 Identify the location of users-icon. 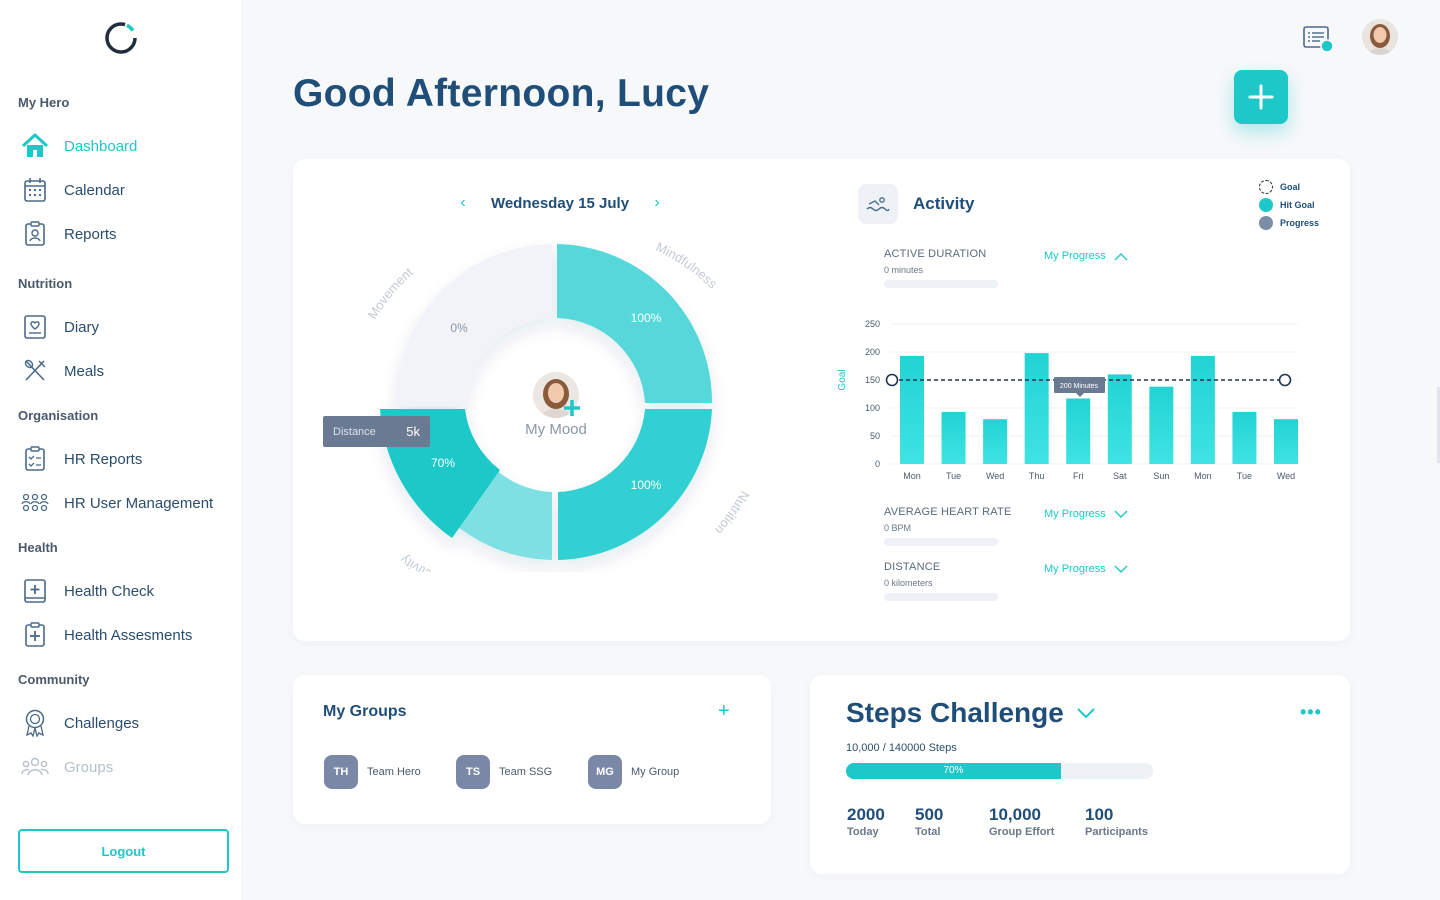
(35, 503).